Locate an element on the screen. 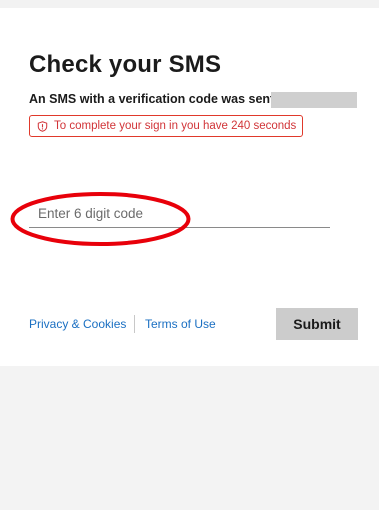  shield-icon is located at coordinates (42, 126).